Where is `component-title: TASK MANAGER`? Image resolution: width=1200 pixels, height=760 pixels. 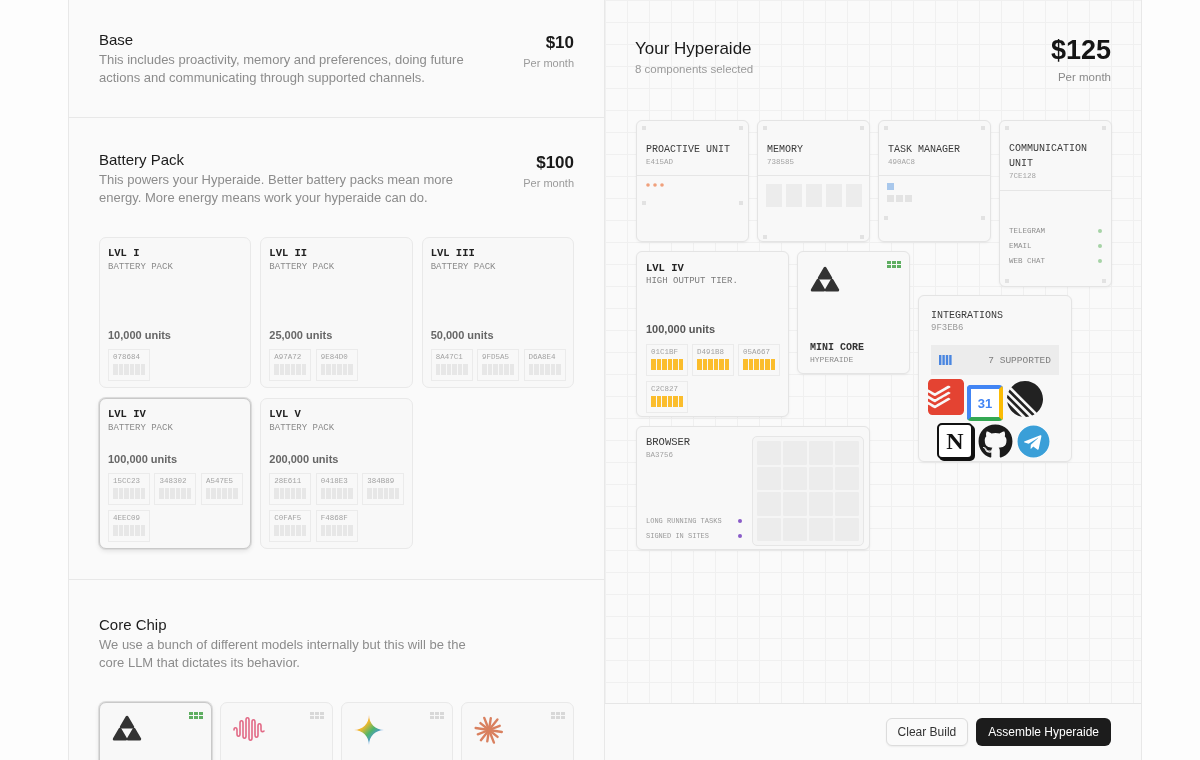
component-title: TASK MANAGER is located at coordinates (924, 150).